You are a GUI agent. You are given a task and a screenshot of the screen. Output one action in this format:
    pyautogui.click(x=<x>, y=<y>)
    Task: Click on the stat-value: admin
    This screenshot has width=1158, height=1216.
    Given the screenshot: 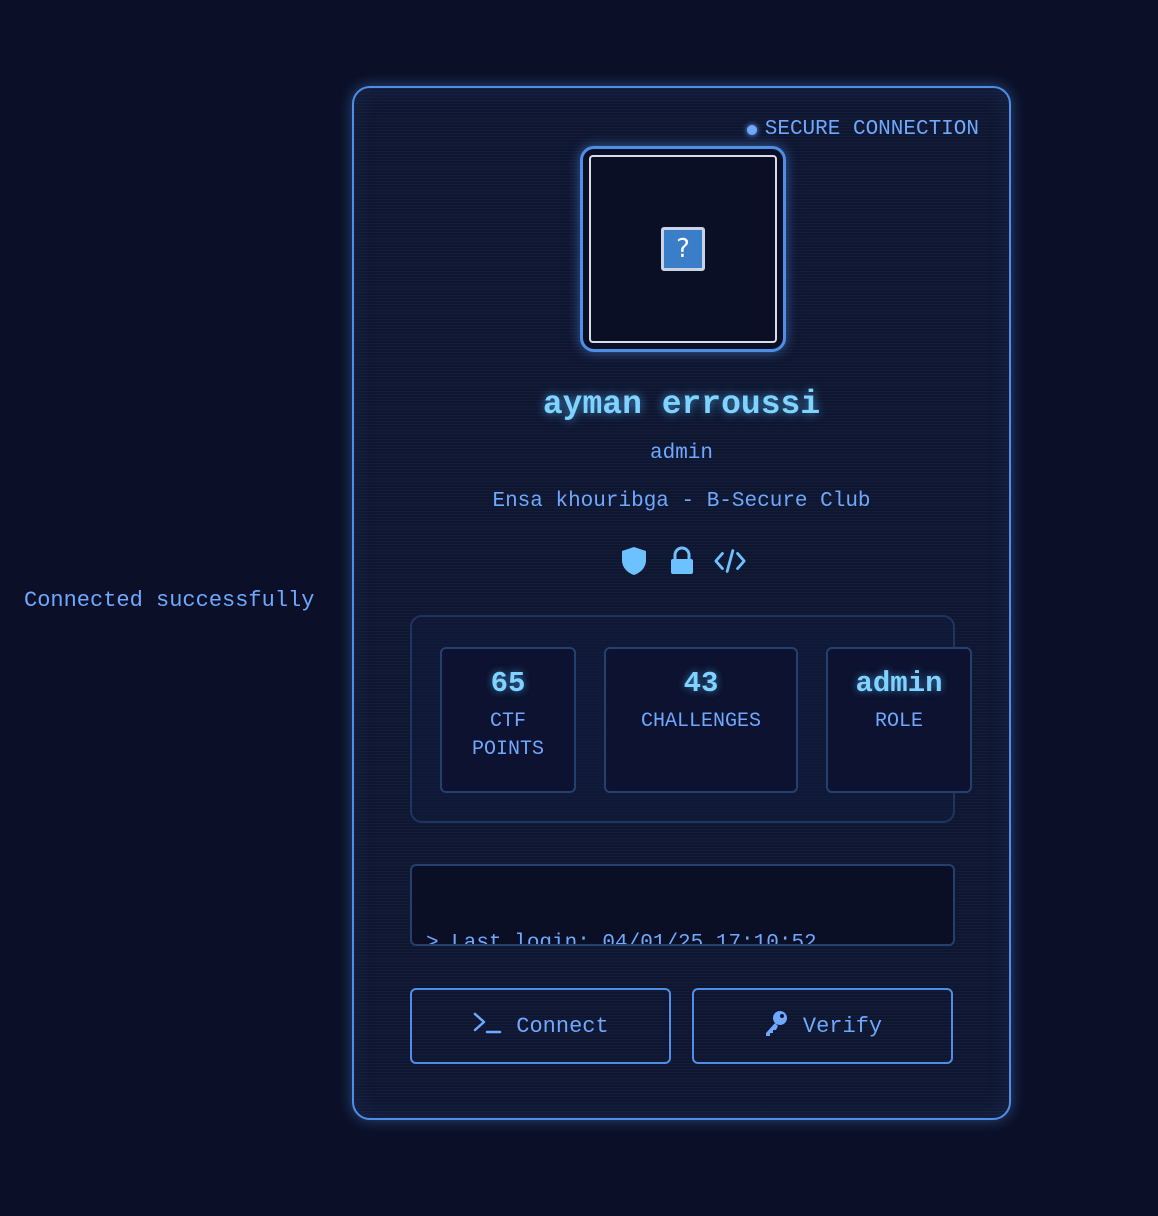 What is the action you would take?
    pyautogui.click(x=899, y=683)
    